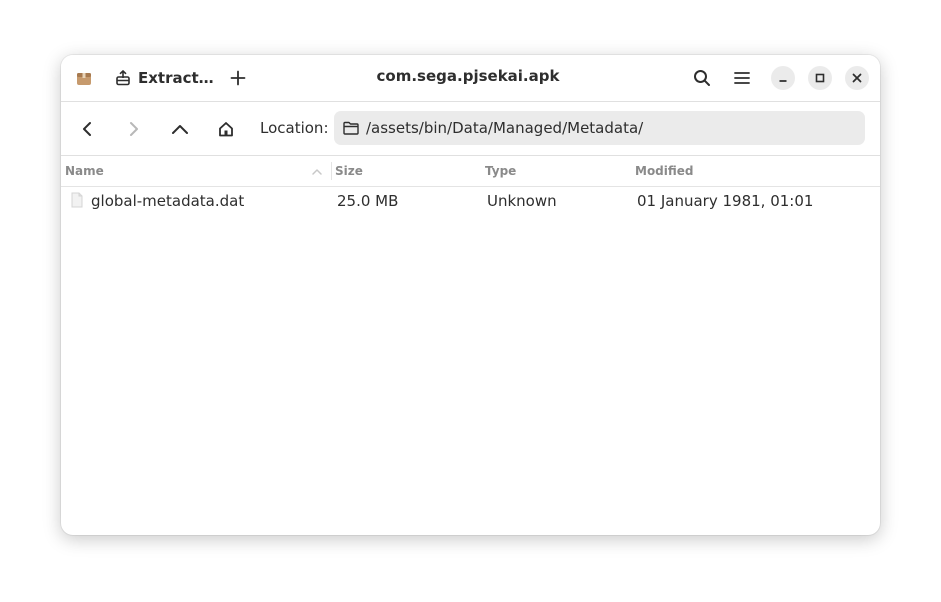  I want to click on file-name: global-metadata.dat, so click(168, 201).